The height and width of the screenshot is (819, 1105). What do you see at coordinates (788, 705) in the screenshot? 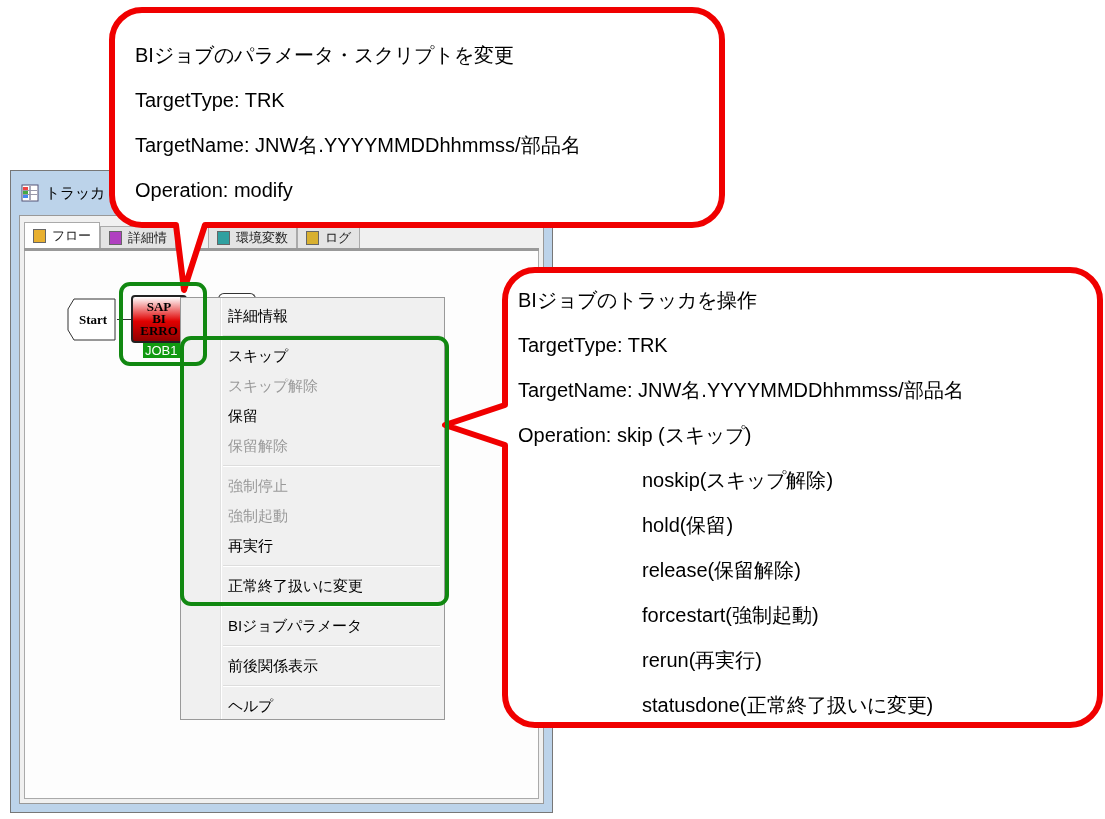
I see `callout-text: statusdone(正常終了扱いに変更)` at bounding box center [788, 705].